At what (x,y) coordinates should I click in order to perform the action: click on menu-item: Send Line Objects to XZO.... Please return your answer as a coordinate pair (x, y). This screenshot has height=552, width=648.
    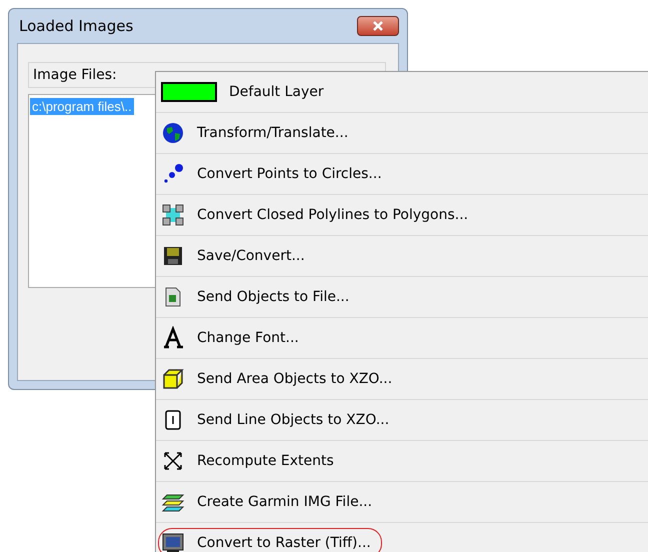
    Looking at the image, I should click on (279, 420).